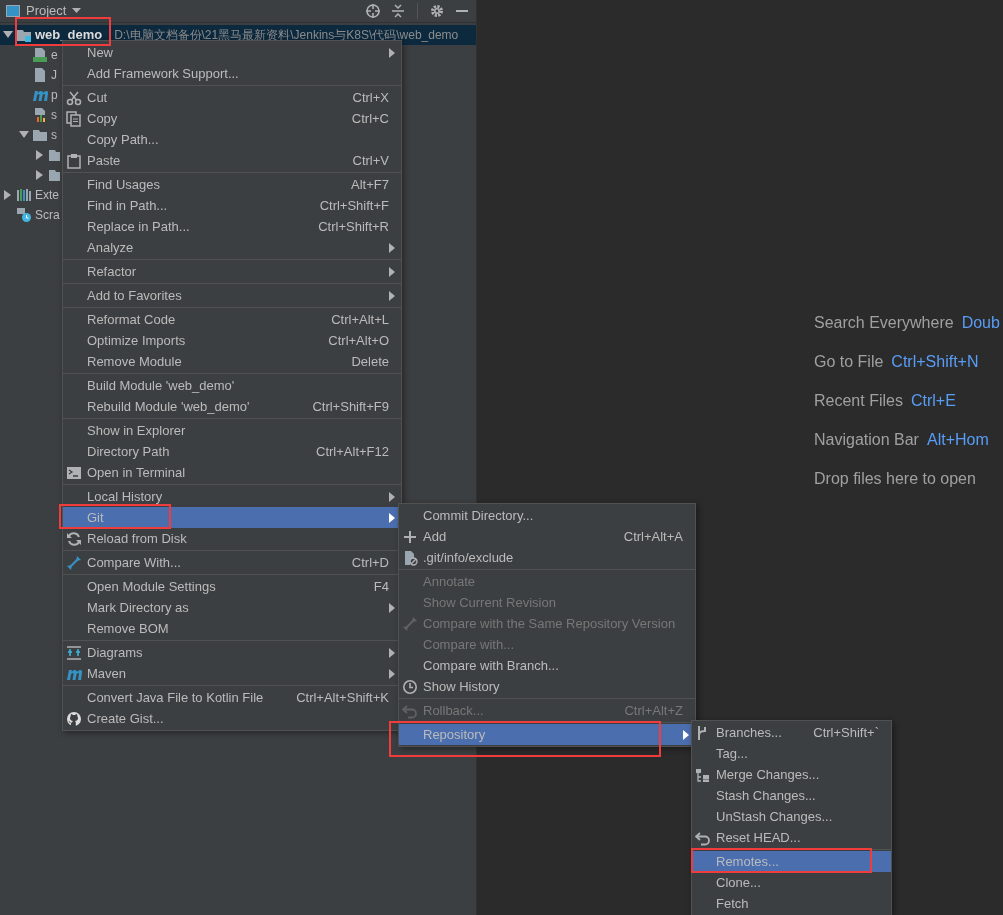 This screenshot has height=915, width=1003. Describe the element at coordinates (342, 697) in the screenshot. I see `shortcut-text: Ctrl+Alt+Shift+K` at that location.